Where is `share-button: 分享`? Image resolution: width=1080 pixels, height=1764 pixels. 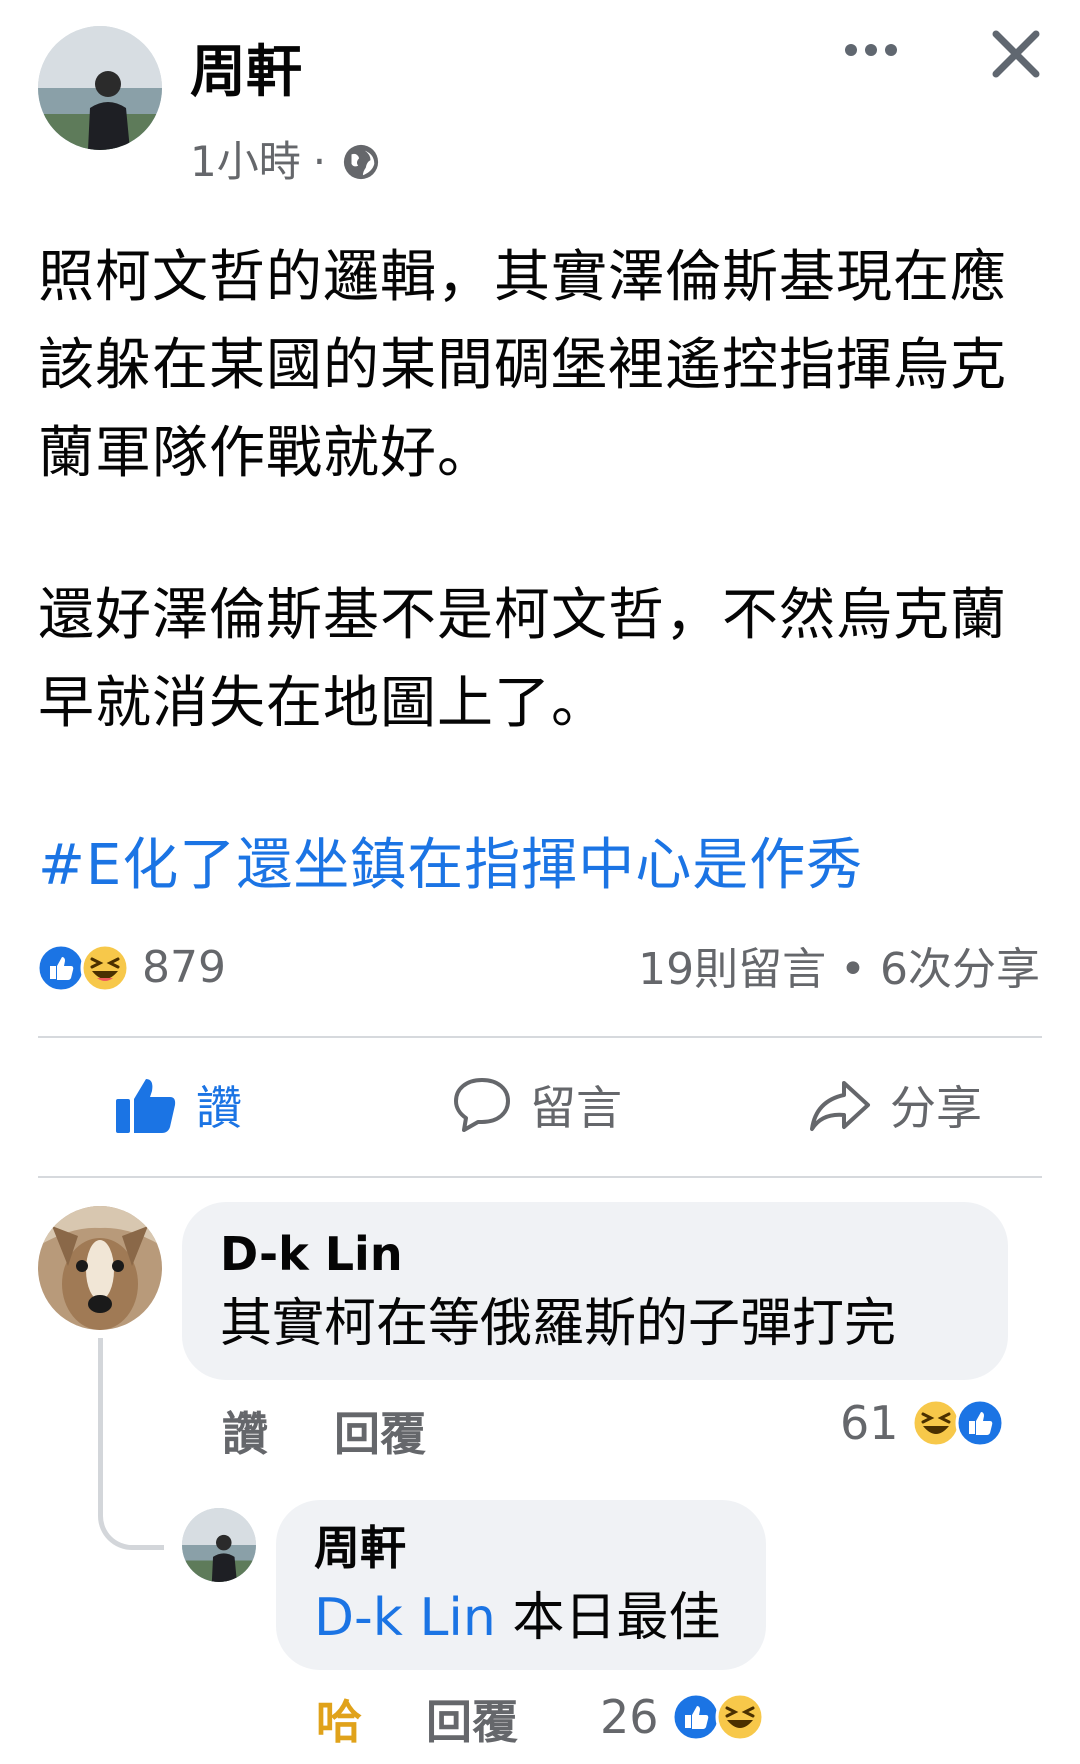
share-button: 分享 is located at coordinates (895, 1105).